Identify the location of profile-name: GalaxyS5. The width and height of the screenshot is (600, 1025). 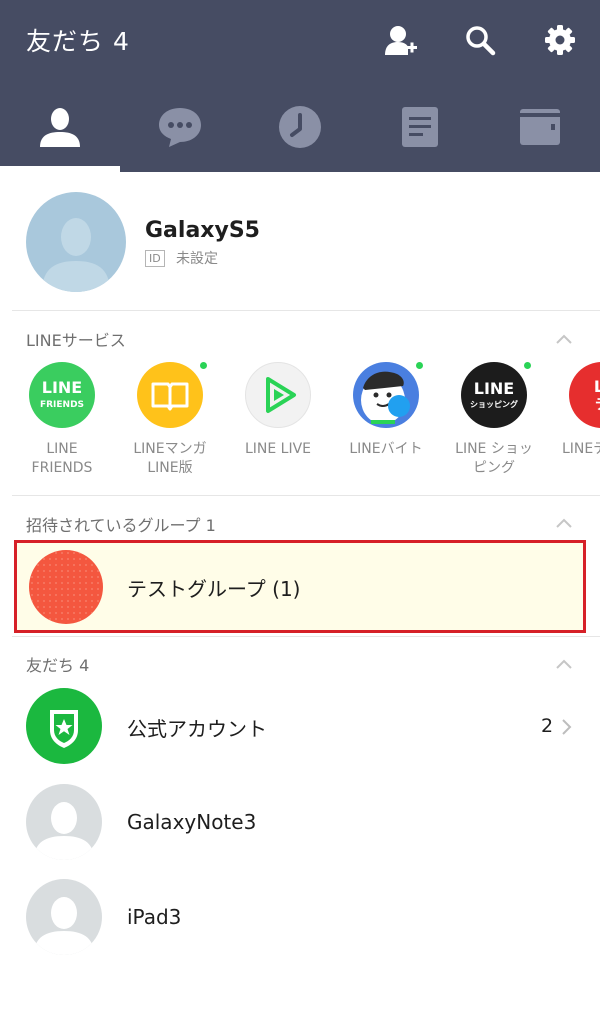
(202, 230).